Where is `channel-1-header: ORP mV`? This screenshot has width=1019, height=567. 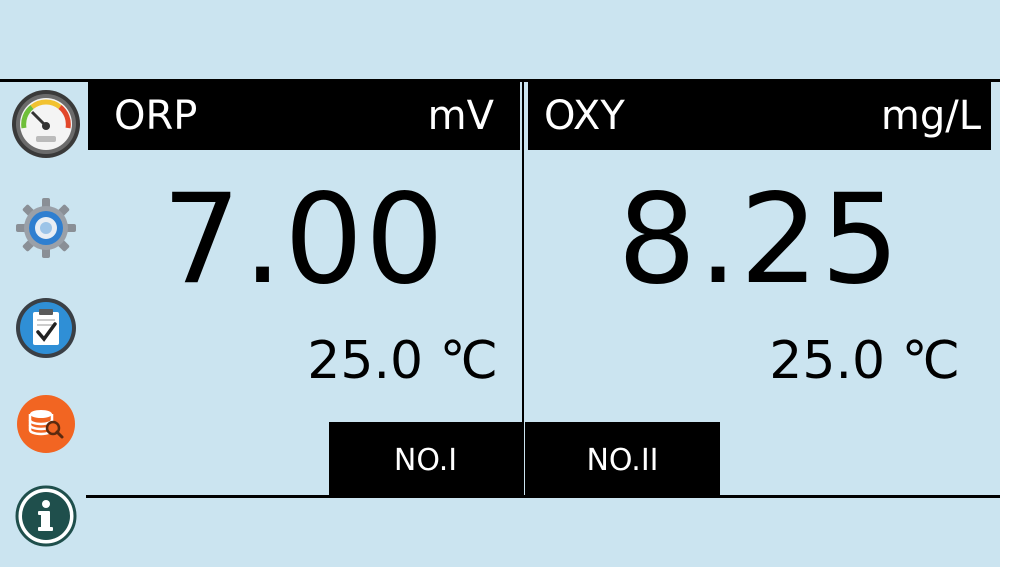 channel-1-header: ORP mV is located at coordinates (304, 116).